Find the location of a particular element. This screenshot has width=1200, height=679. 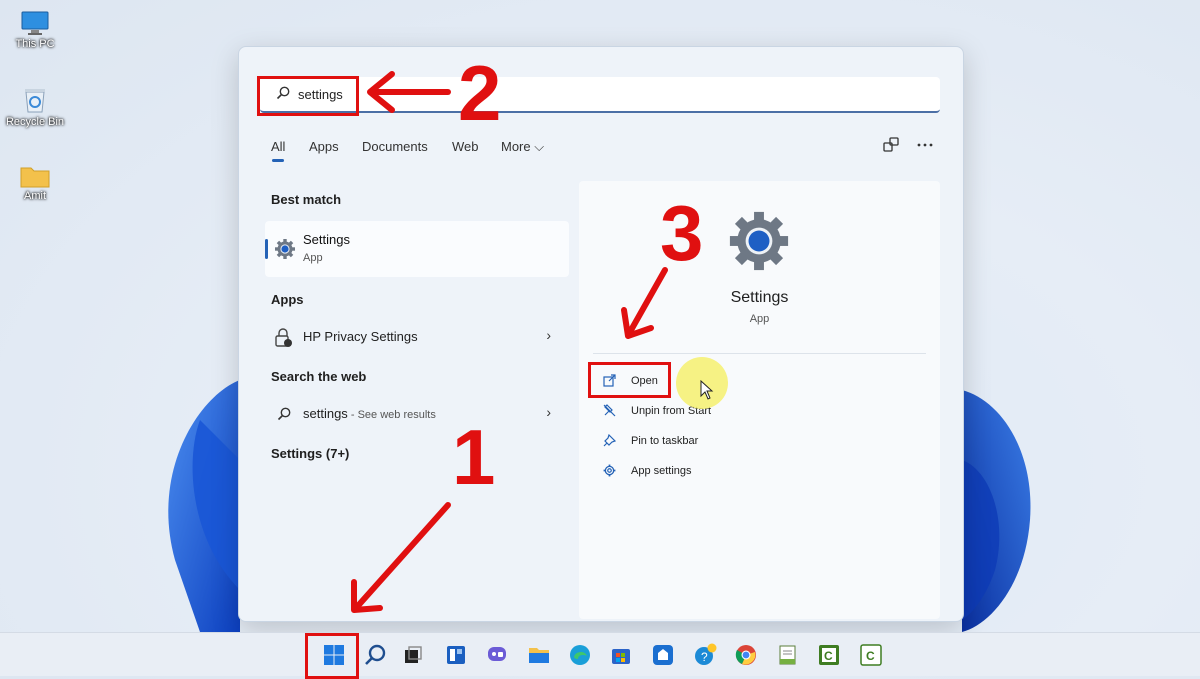

notepad-button is located at coordinates (788, 655).